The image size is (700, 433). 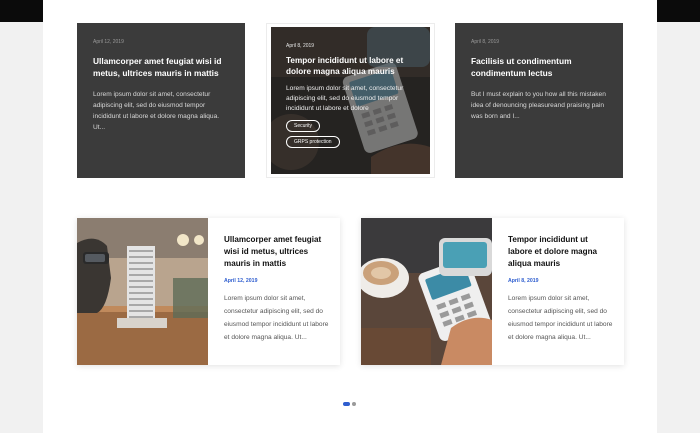 I want to click on tag-grps-protection: GRPS protection, so click(x=313, y=142).